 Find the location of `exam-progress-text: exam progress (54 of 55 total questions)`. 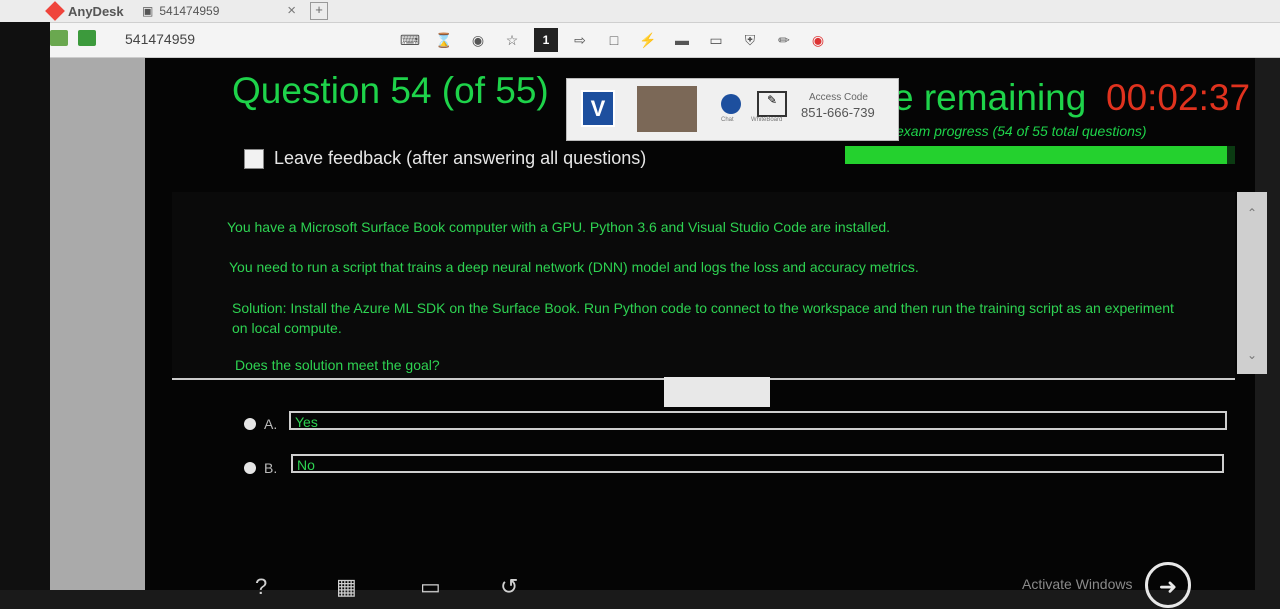

exam-progress-text: exam progress (54 of 55 total questions) is located at coordinates (1021, 131).